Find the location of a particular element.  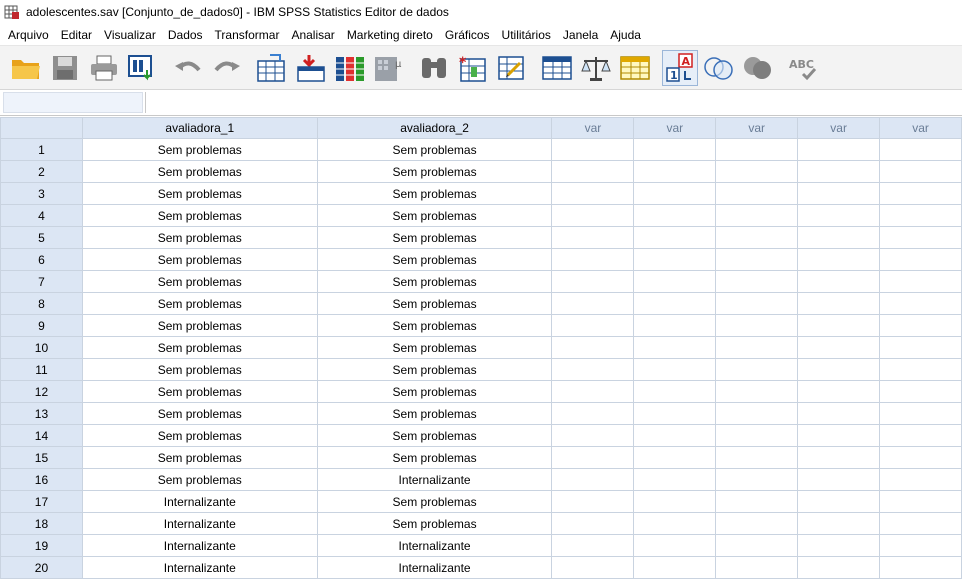

show-all-variables-icon is located at coordinates (758, 68).